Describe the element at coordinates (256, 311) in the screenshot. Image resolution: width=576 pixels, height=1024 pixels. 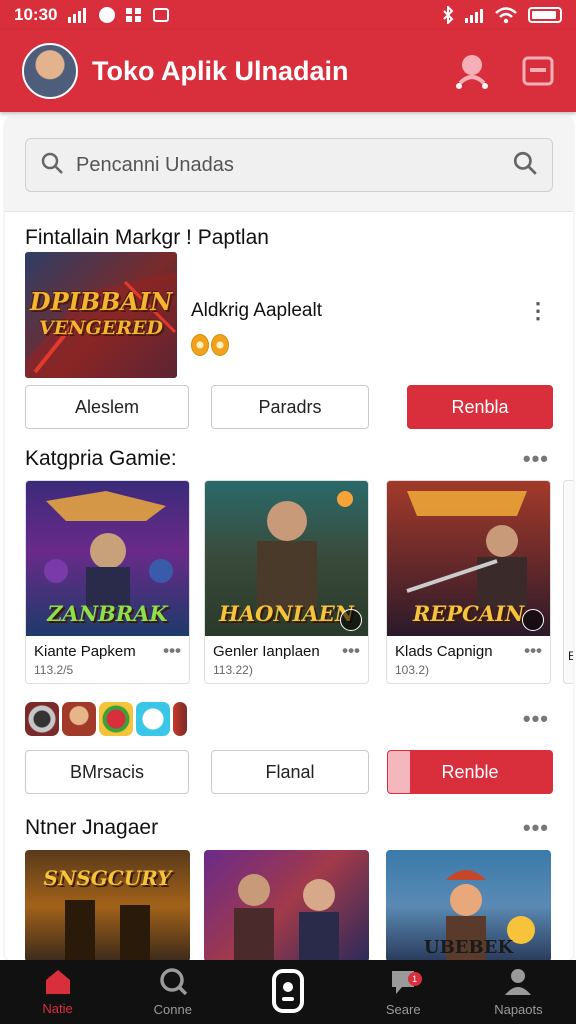
I see `featured-app-name: Aldkrig Aaplealt` at that location.